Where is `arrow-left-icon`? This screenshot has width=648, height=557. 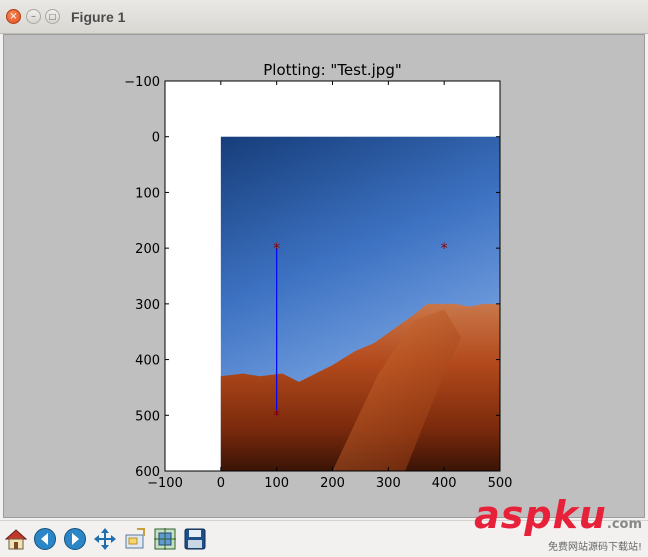
arrow-left-icon is located at coordinates (44, 538).